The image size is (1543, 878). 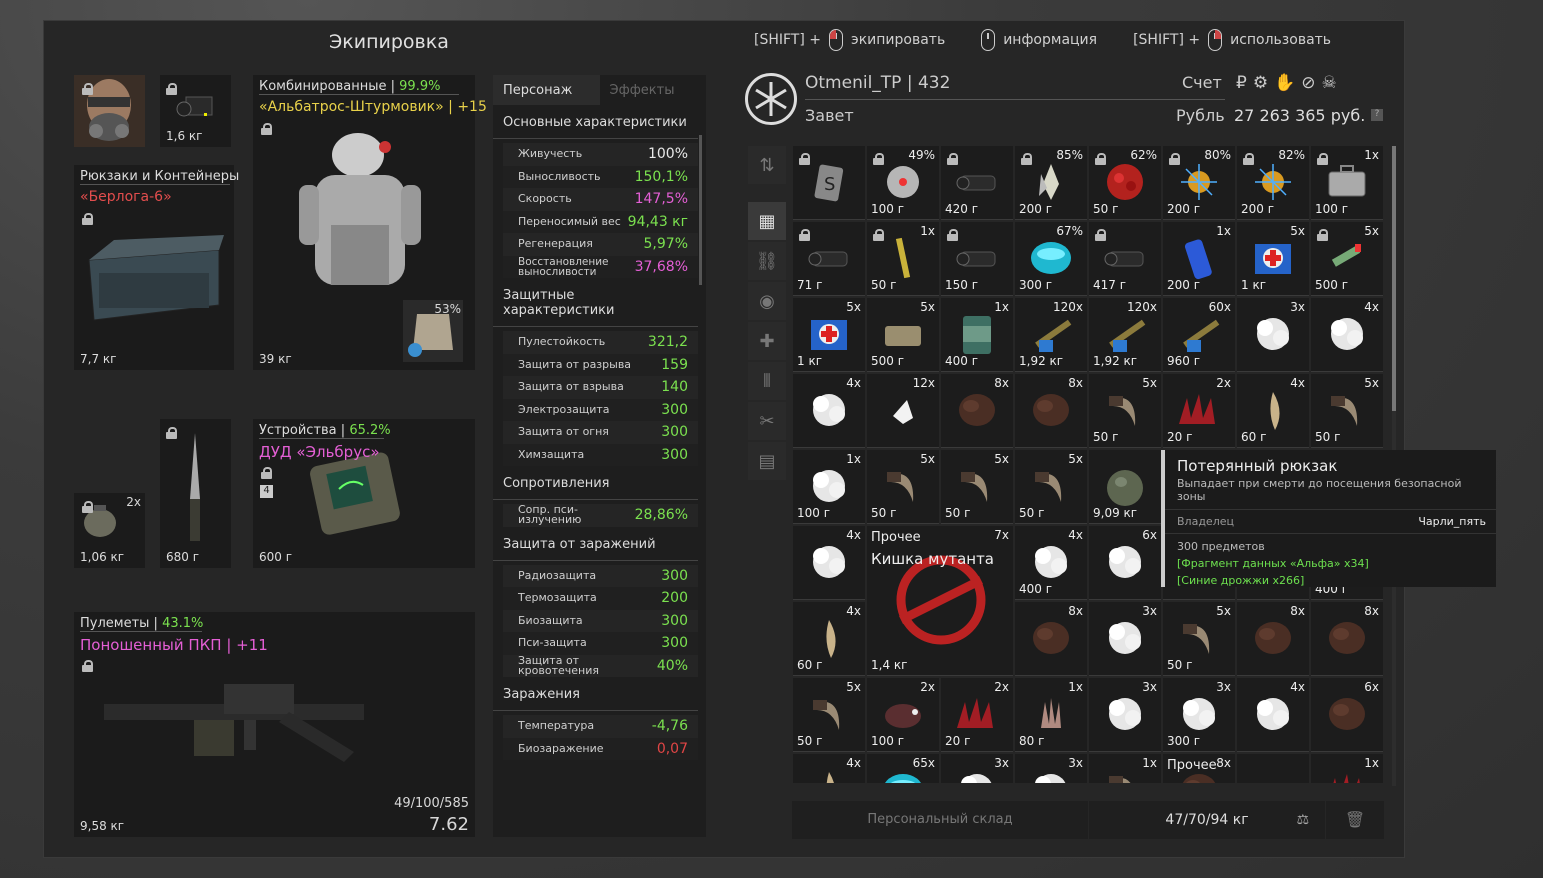 What do you see at coordinates (1199, 335) in the screenshot?
I see `inventory-slot: 60x 960 г` at bounding box center [1199, 335].